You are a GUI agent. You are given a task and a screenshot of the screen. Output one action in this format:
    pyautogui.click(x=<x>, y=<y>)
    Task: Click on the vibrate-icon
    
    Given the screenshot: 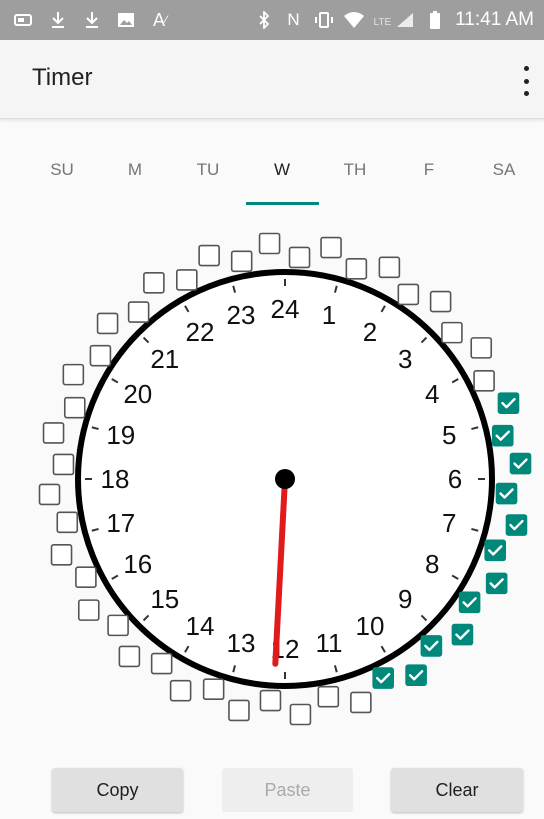 What is the action you would take?
    pyautogui.click(x=324, y=20)
    